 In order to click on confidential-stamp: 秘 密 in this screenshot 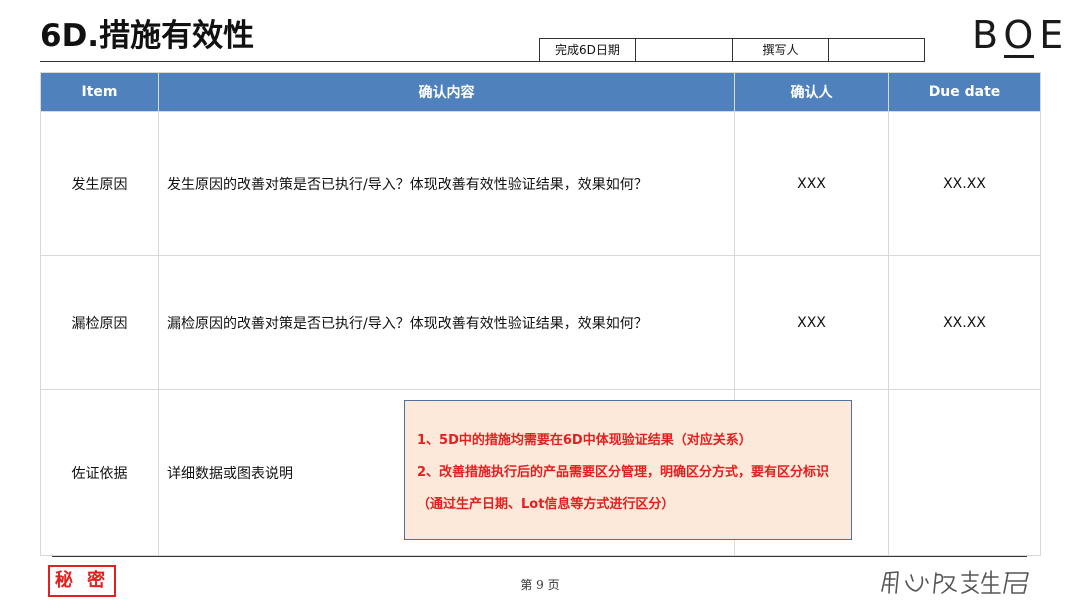, I will do `click(82, 581)`.